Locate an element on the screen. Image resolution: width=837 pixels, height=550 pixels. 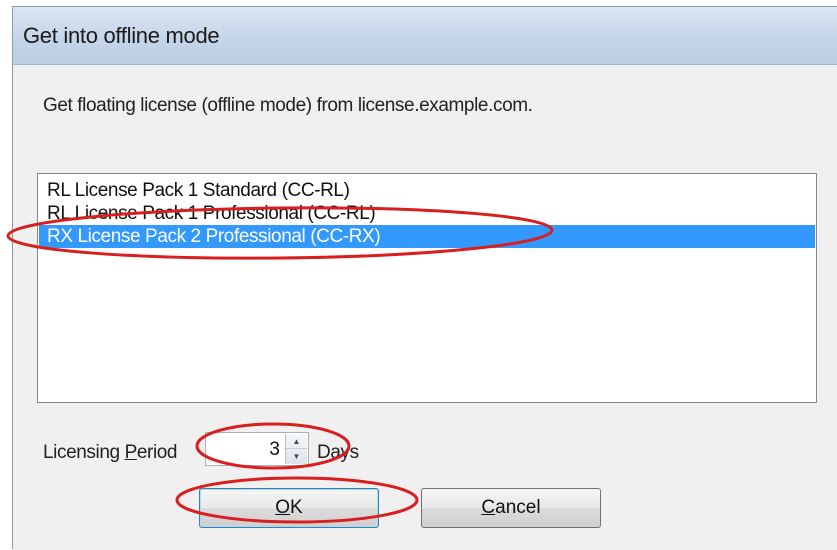
ok-button-rest: K is located at coordinates (296, 507).